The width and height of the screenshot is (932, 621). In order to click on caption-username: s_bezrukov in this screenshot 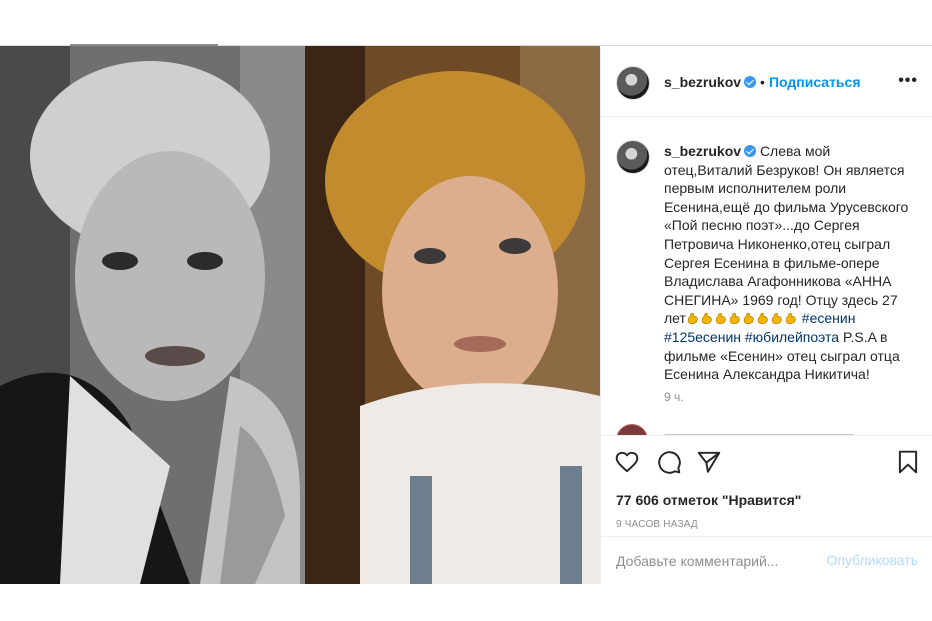, I will do `click(702, 151)`.